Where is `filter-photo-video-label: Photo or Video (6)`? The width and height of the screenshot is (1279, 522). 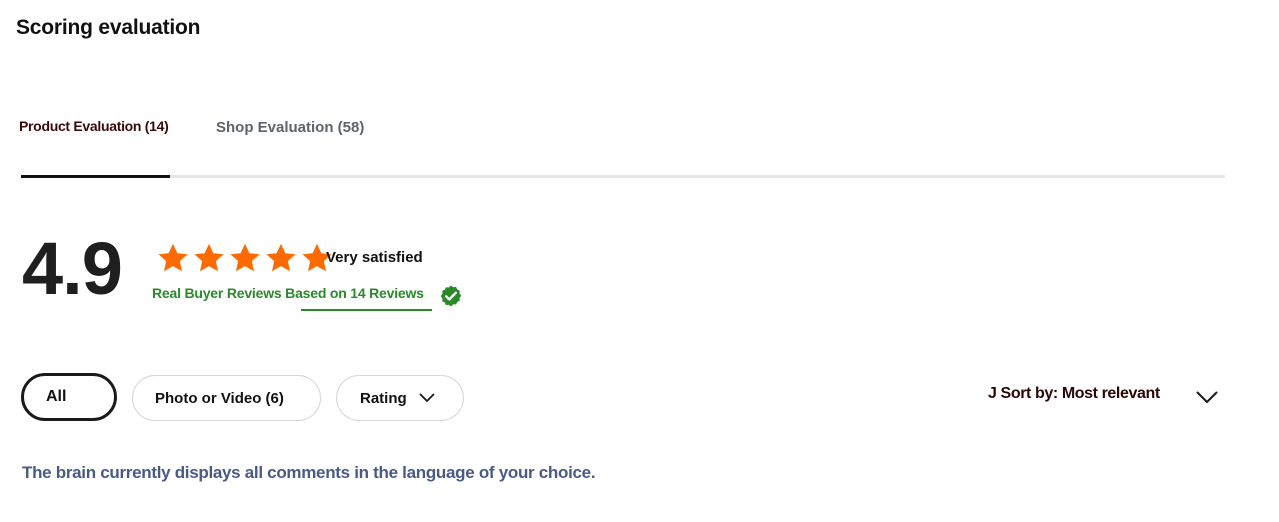
filter-photo-video-label: Photo or Video (6) is located at coordinates (219, 398).